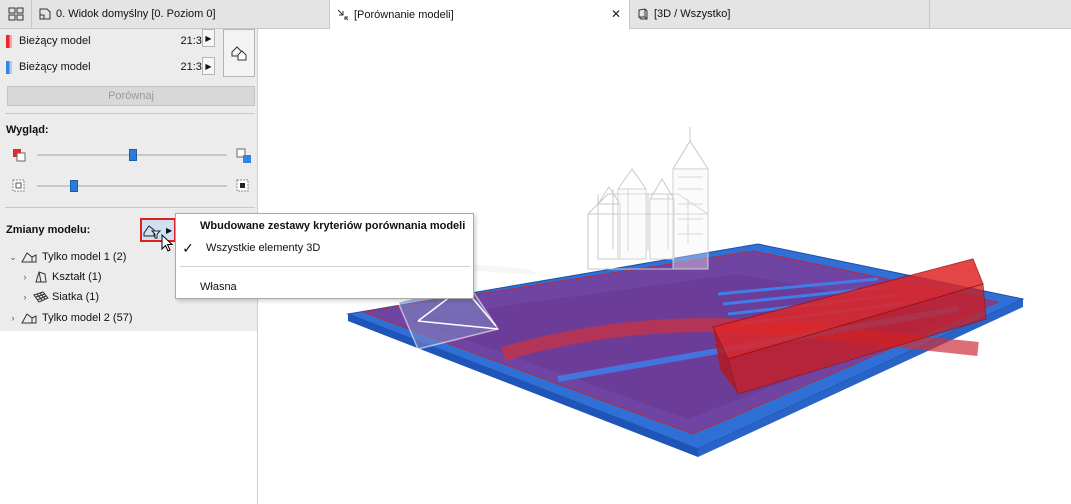 This screenshot has height=504, width=1071. What do you see at coordinates (48, 230) in the screenshot?
I see `model-changes-title: Zmiany modelu:` at bounding box center [48, 230].